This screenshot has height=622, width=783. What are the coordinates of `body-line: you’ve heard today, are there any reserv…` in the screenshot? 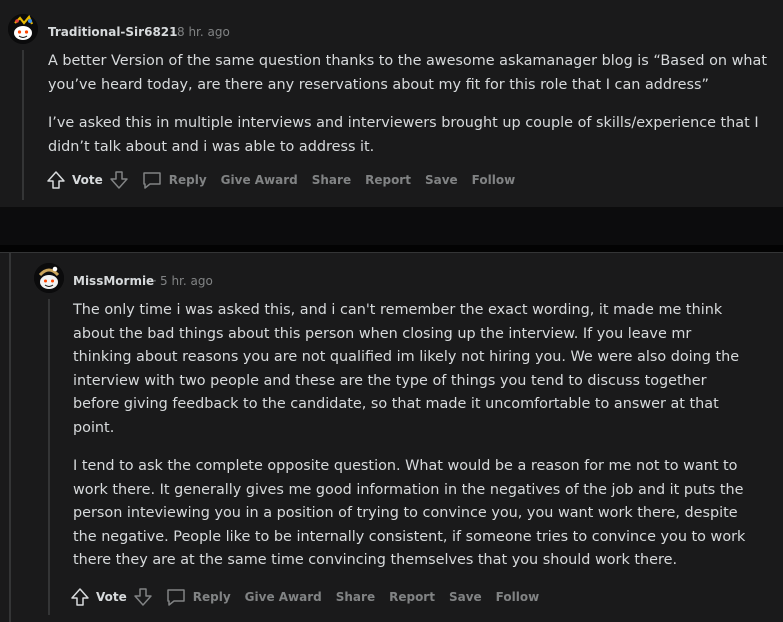 It's located at (378, 84).